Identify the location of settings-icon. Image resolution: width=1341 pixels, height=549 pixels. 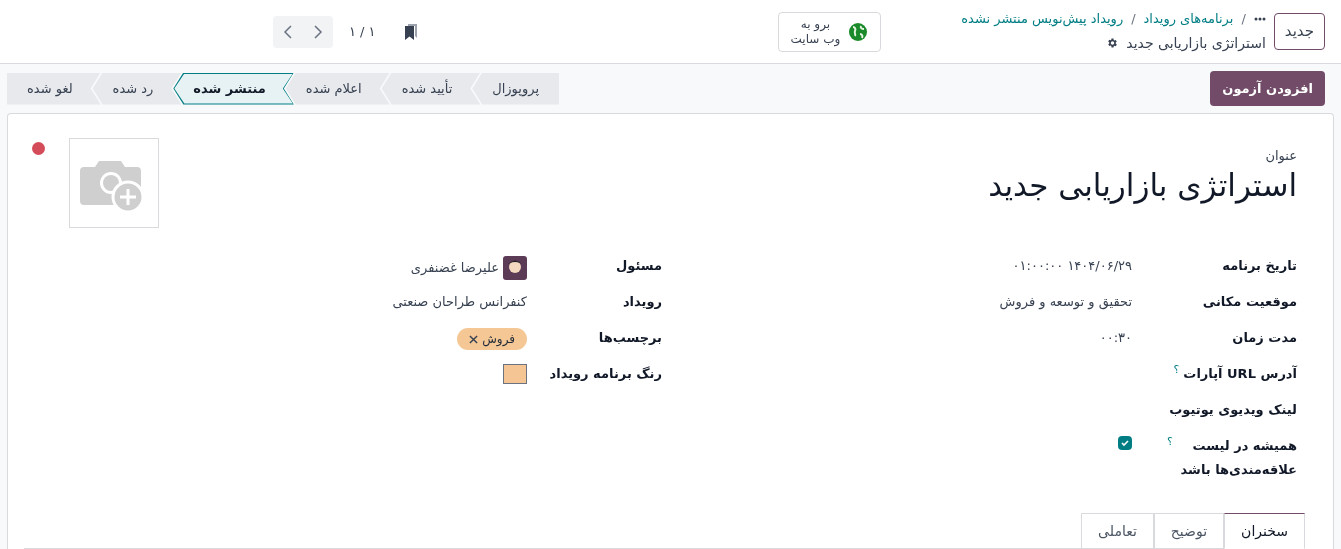
(1112, 43).